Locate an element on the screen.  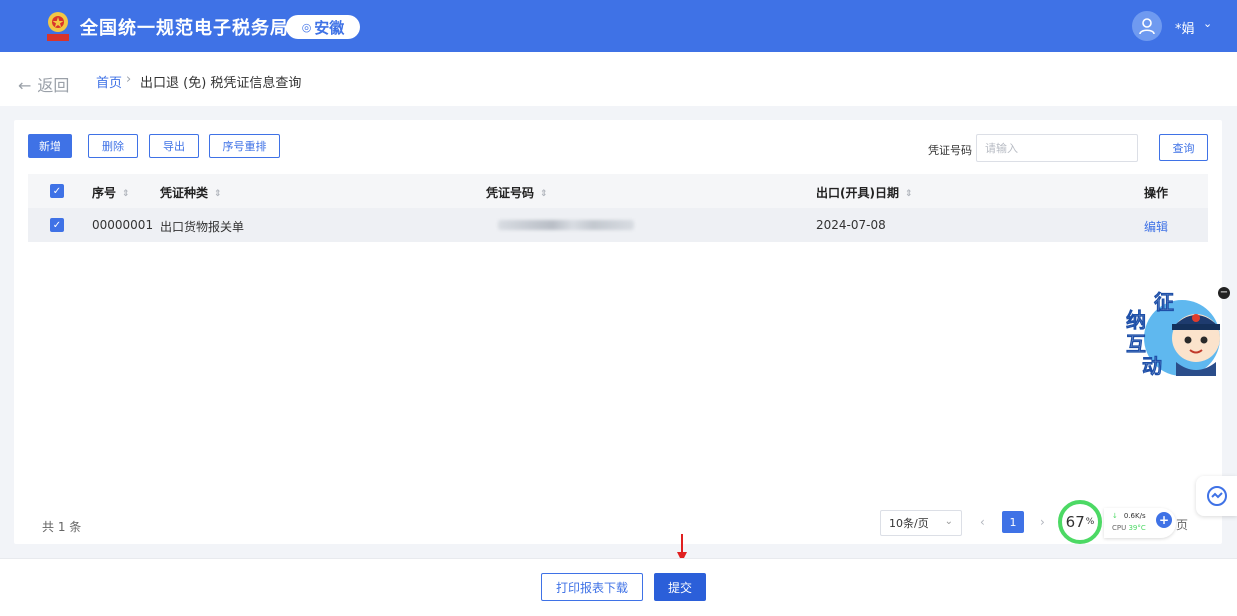
table-row: ✓ 00000001 出口货物报关单 2024-07-08 编辑 is located at coordinates (618, 225).